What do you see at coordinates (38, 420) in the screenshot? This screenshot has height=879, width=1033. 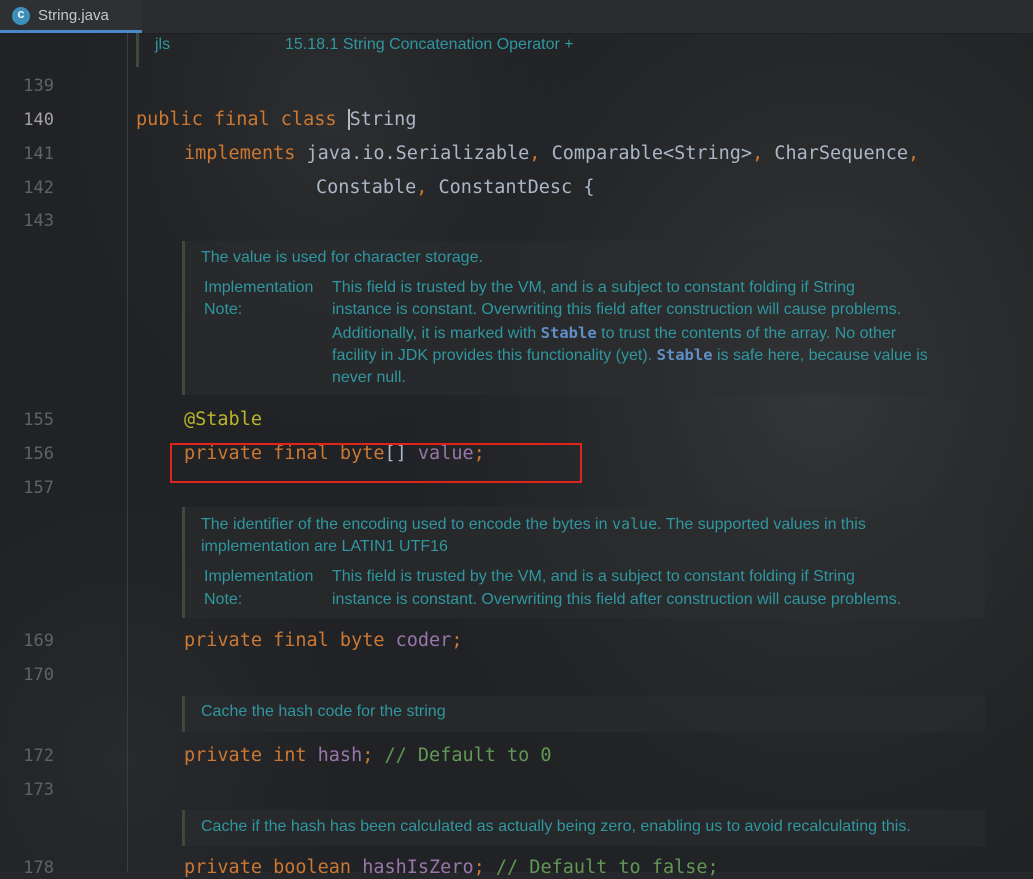 I see `line-number: 155` at bounding box center [38, 420].